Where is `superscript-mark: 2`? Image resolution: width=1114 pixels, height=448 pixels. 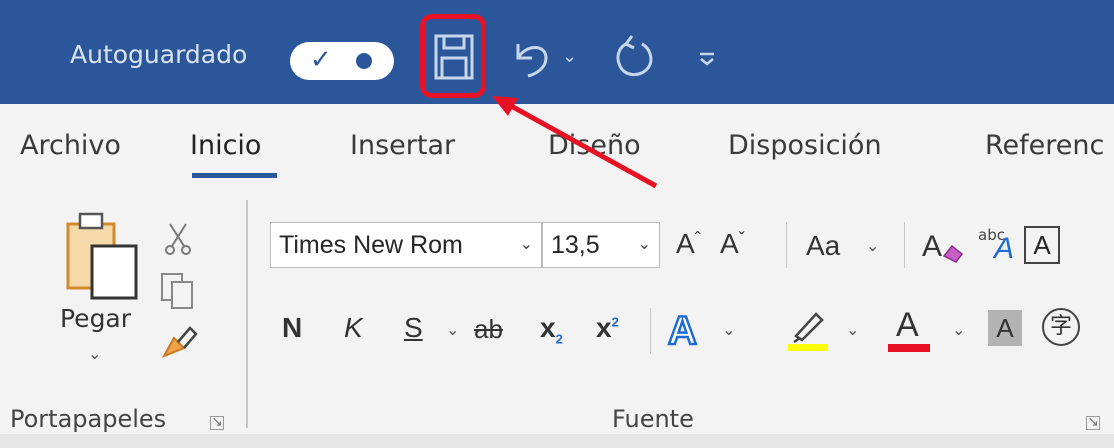 superscript-mark: 2 is located at coordinates (615, 322).